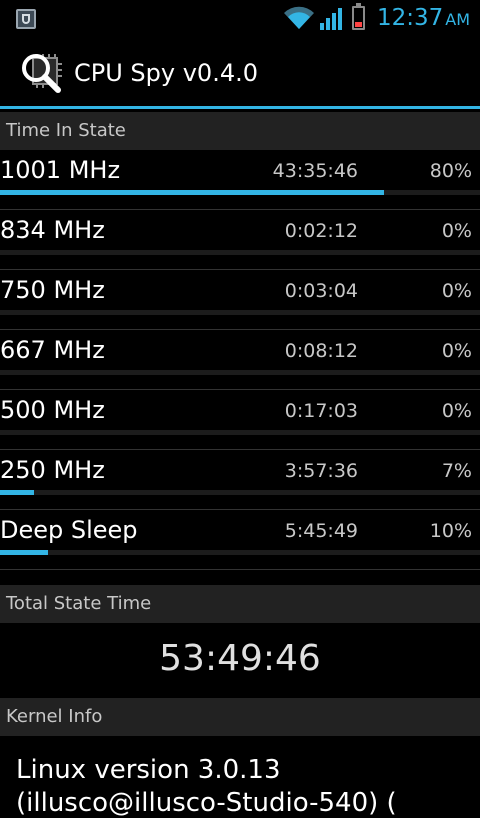  I want to click on total-state-time-value: 53:49:46, so click(240, 658).